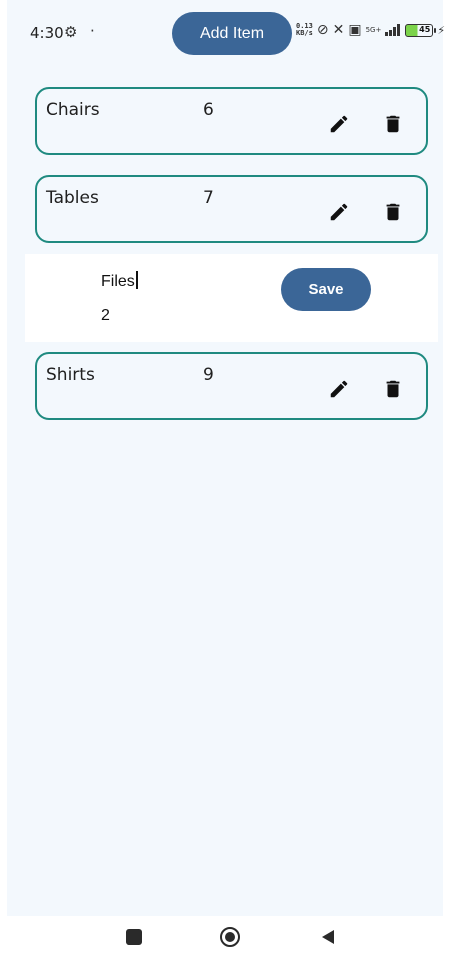 Image resolution: width=450 pixels, height=954 pixels. What do you see at coordinates (338, 30) in the screenshot?
I see `mute-icon: ✕` at bounding box center [338, 30].